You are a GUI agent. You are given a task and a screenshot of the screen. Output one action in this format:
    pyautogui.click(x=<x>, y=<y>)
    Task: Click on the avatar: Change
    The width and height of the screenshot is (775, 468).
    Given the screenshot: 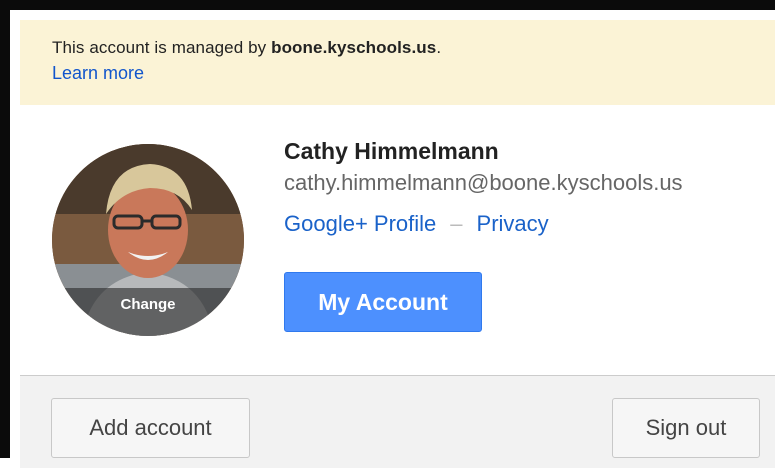 What is the action you would take?
    pyautogui.click(x=148, y=240)
    